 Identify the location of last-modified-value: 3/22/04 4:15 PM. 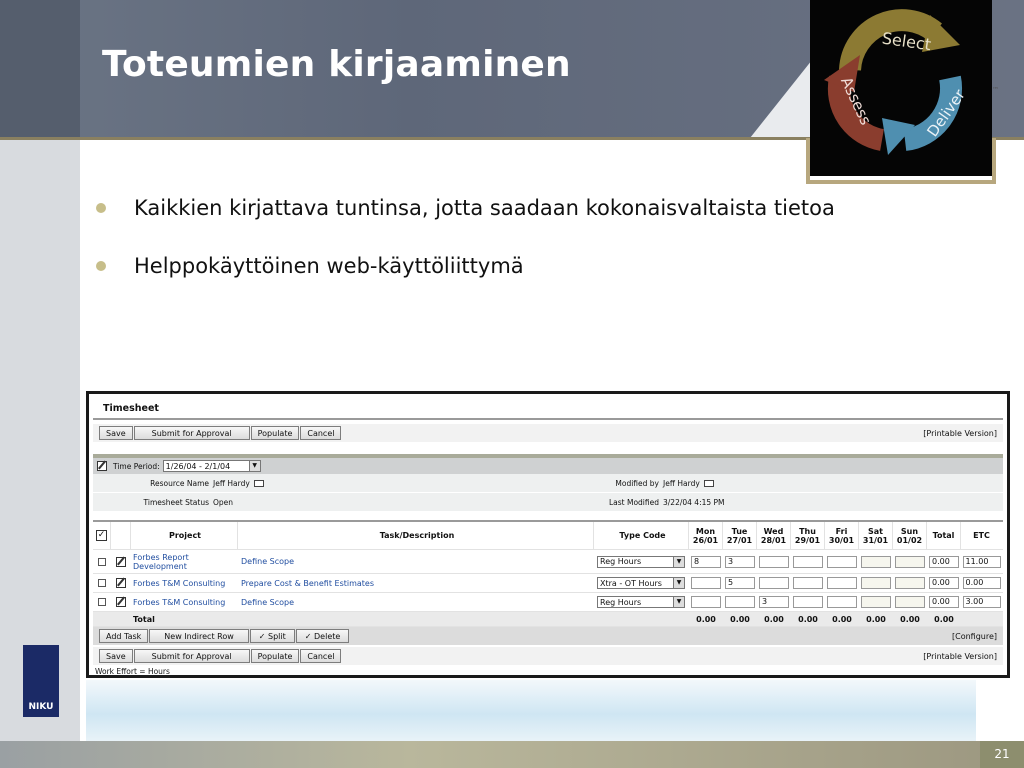
(694, 502).